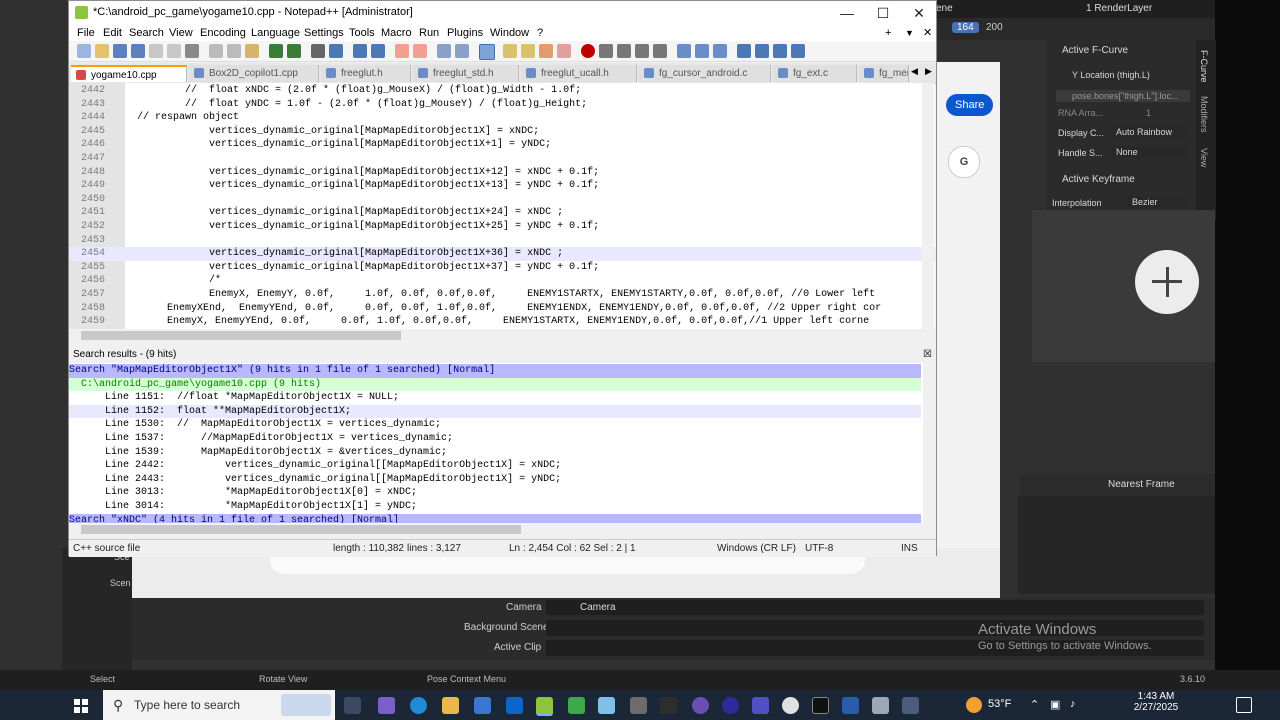 Image resolution: width=1280 pixels, height=720 pixels. I want to click on list-tabs-icon: ▼, so click(909, 33).